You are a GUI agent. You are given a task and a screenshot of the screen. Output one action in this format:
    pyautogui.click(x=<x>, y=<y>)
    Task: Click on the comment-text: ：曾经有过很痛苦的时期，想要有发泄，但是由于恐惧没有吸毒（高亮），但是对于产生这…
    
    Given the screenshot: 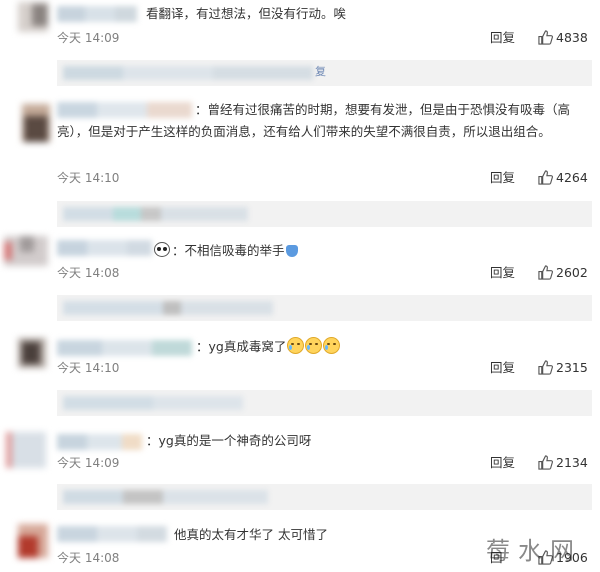 What is the action you would take?
    pyautogui.click(x=314, y=120)
    